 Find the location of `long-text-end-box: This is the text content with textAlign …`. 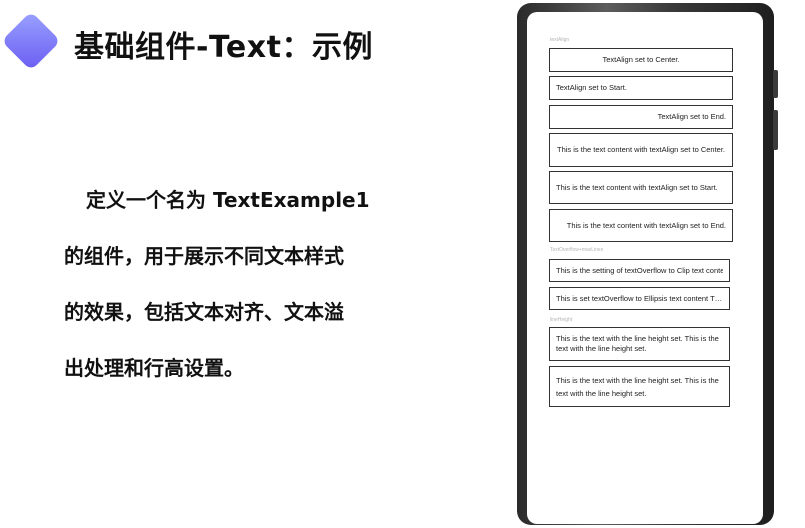

long-text-end-box: This is the text content with textAlign … is located at coordinates (641, 225).